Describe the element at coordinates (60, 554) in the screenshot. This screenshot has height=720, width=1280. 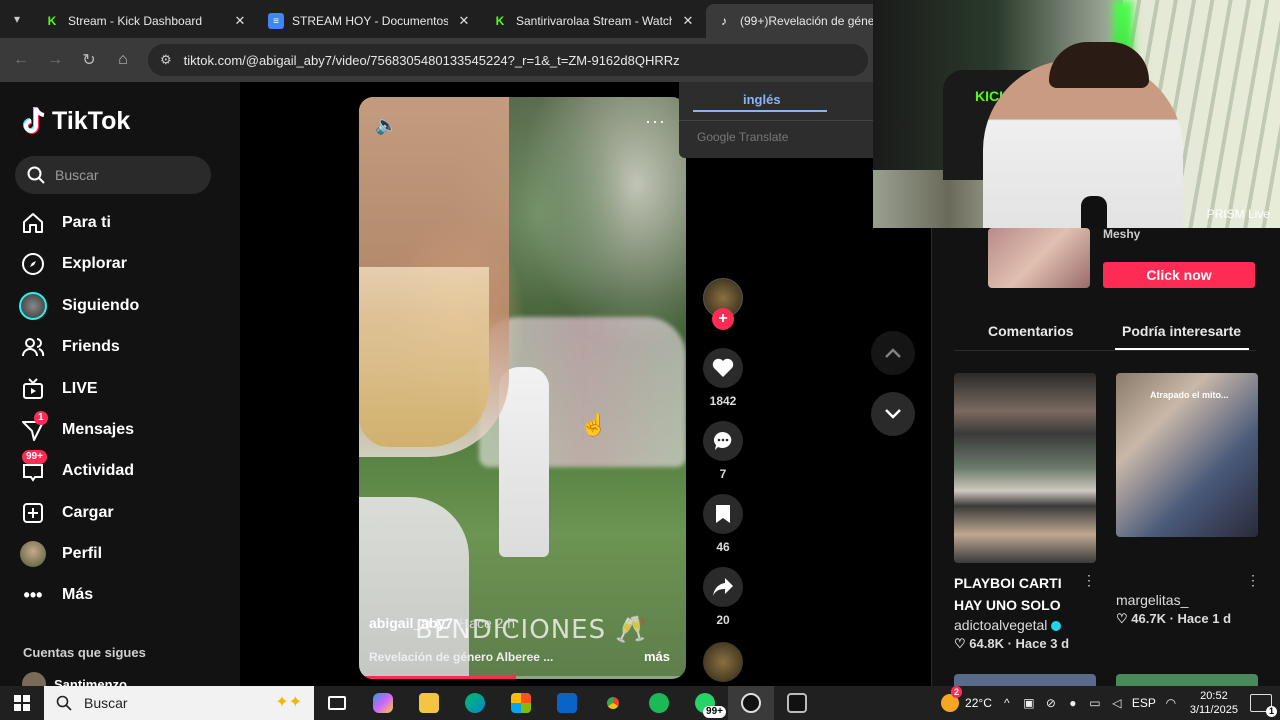
I see `sidebar-item-perfil: Perfil` at that location.